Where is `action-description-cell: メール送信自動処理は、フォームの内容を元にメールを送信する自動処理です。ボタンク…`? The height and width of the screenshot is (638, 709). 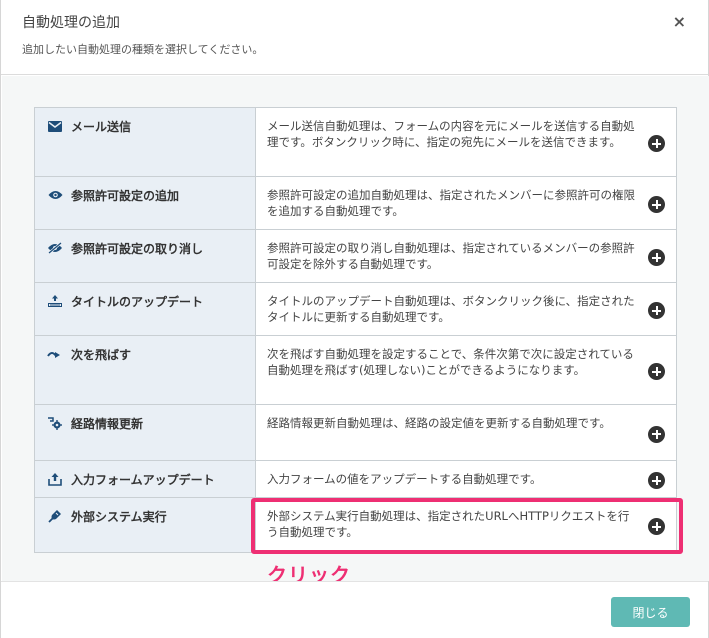 action-description-cell: メール送信自動処理は、フォームの内容を元にメールを送信する自動処理です。ボタンク… is located at coordinates (466, 142).